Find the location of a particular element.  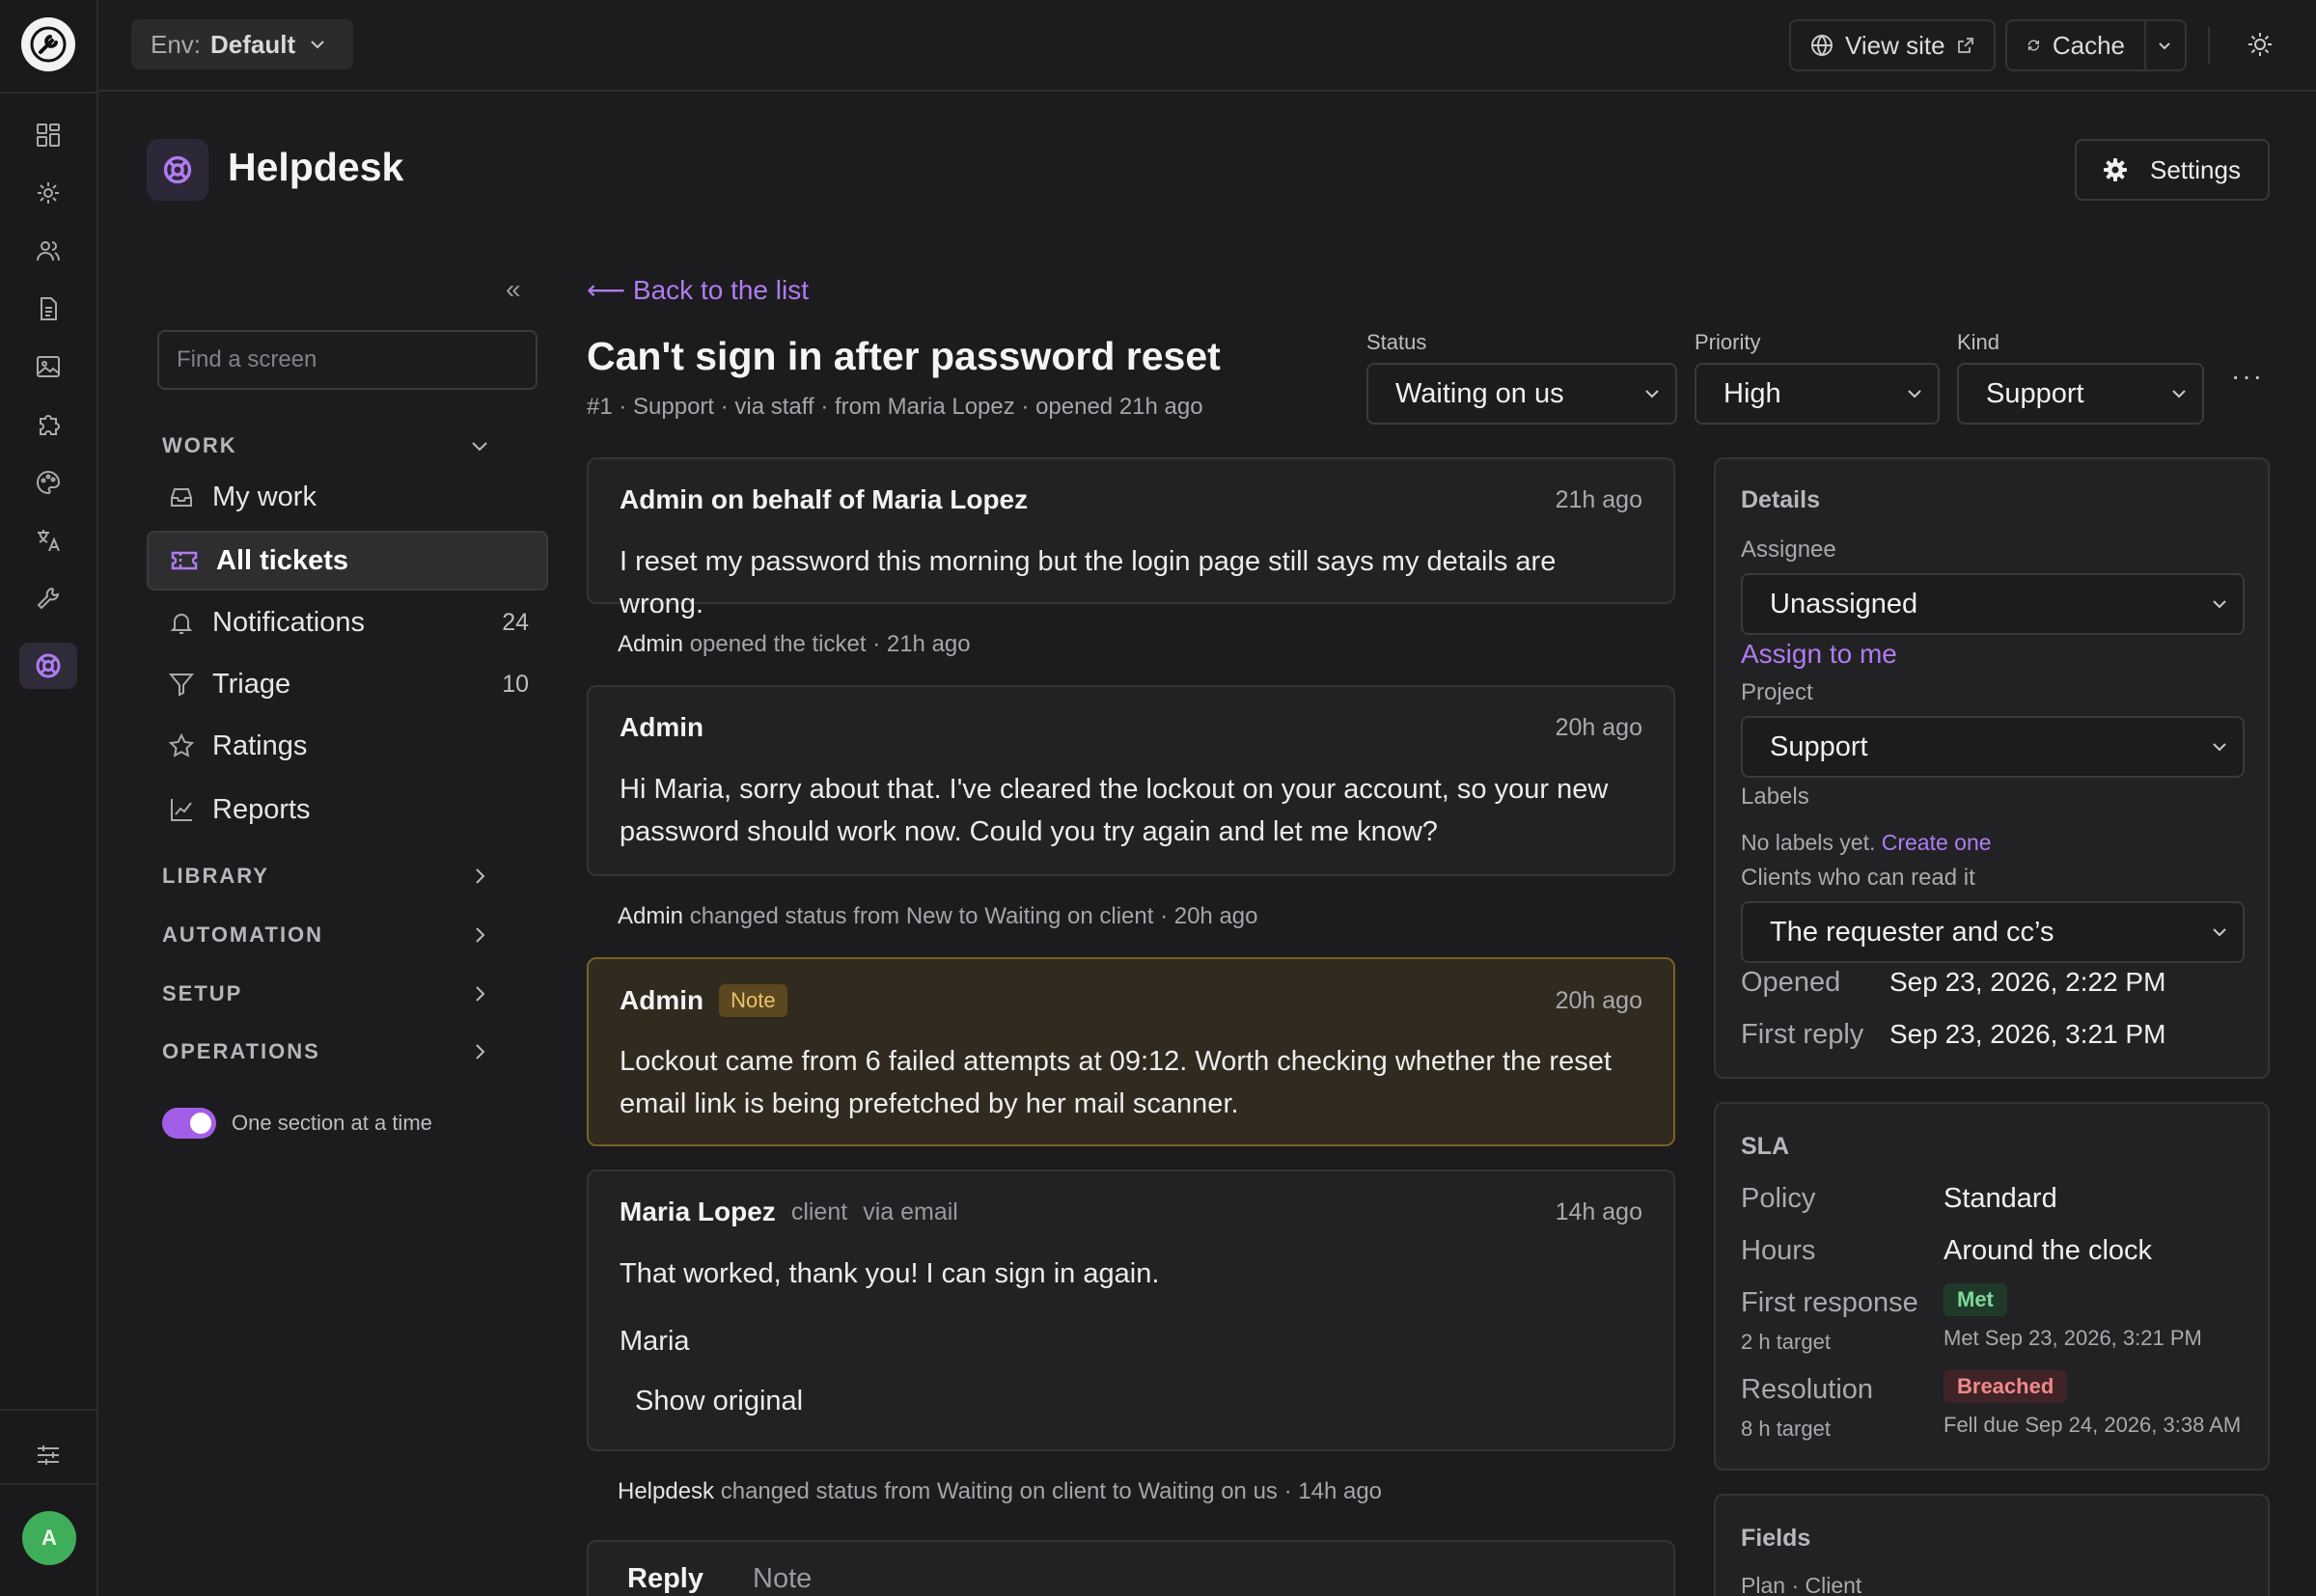

lifebuoy-icon is located at coordinates (48, 666).